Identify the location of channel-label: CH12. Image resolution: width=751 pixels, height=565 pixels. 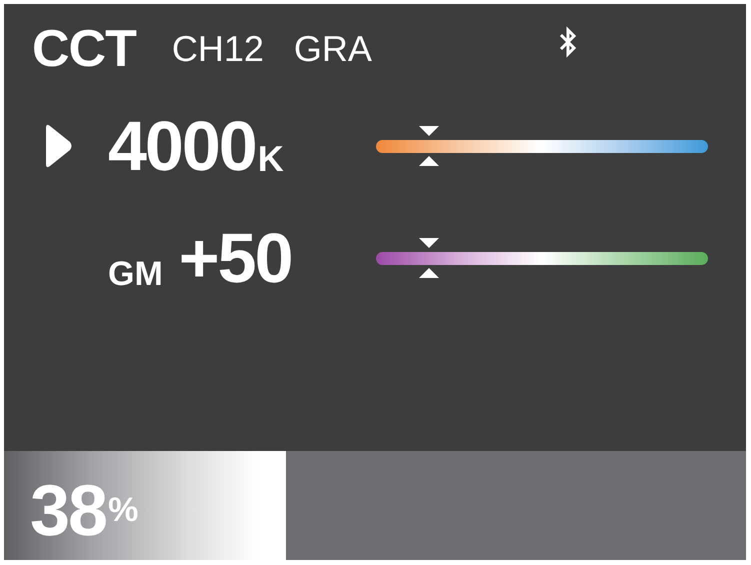
(218, 49).